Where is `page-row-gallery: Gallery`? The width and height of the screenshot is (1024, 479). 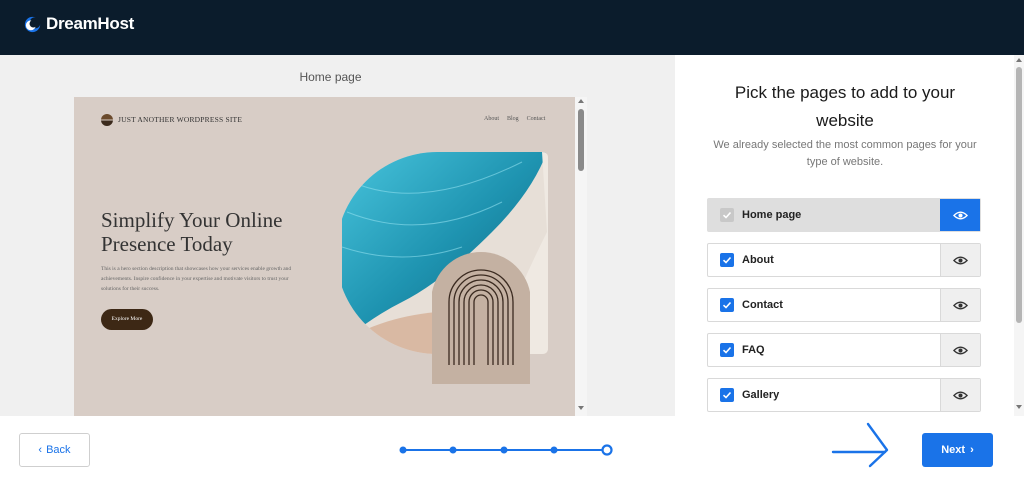
page-row-gallery: Gallery is located at coordinates (844, 395).